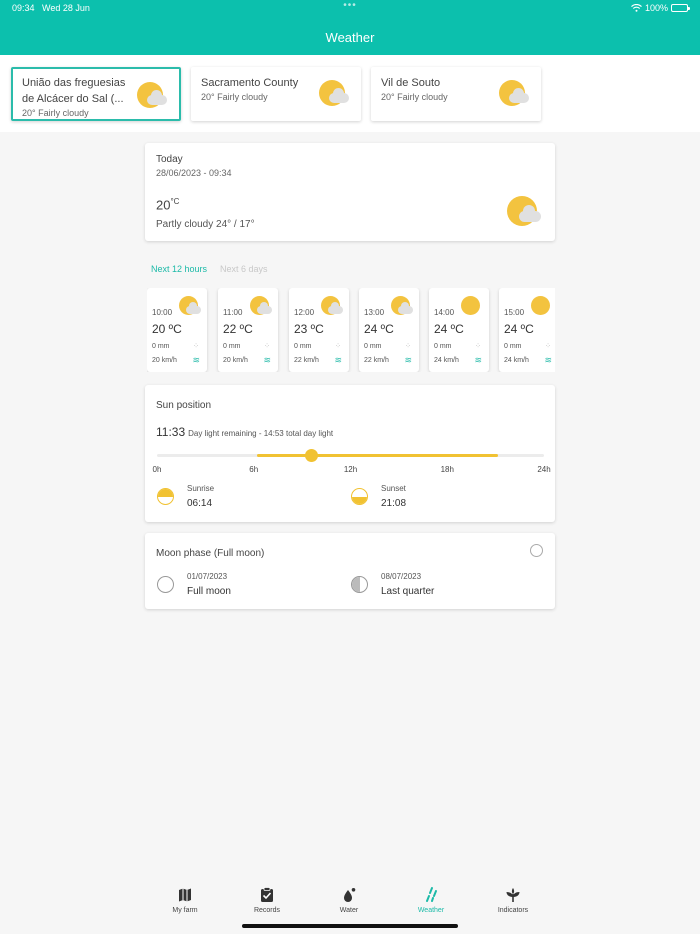 The width and height of the screenshot is (700, 934). What do you see at coordinates (207, 576) in the screenshot?
I see `moon-event-date: 01/07/2023` at bounding box center [207, 576].